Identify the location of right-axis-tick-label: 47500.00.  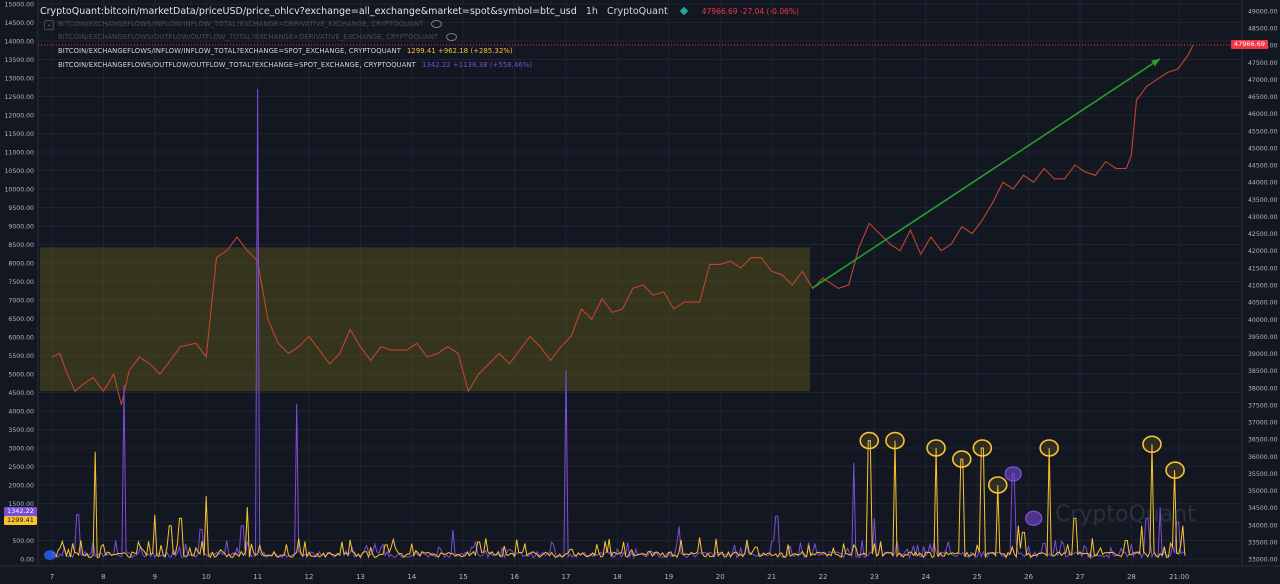
(1263, 63).